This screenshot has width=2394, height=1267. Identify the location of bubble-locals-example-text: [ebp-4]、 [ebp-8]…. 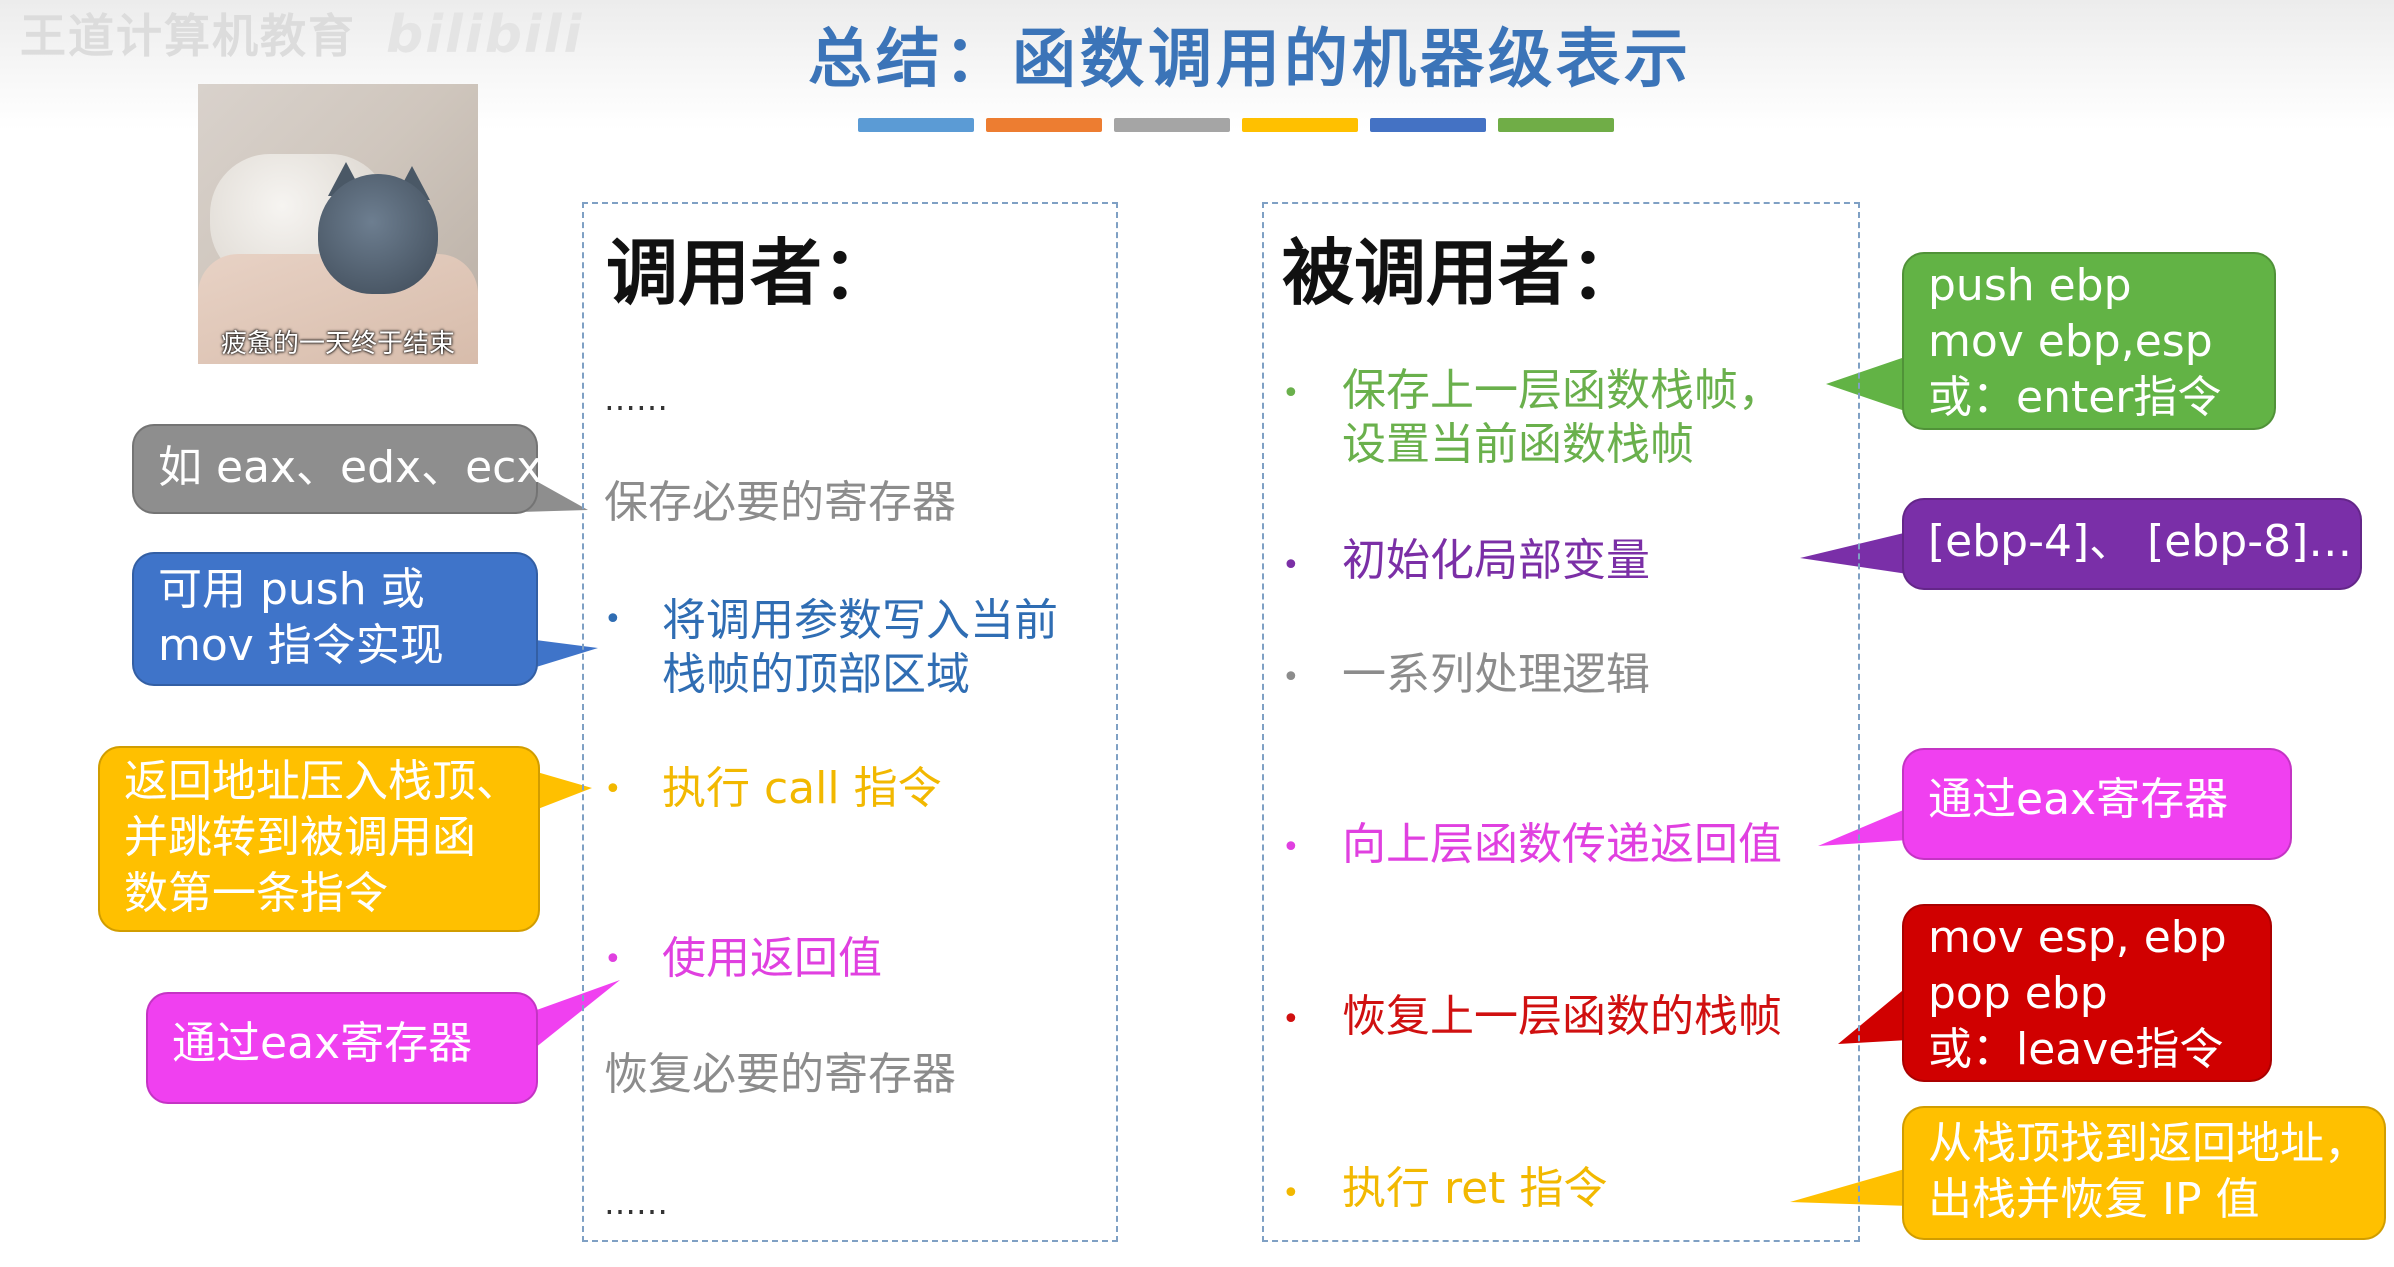
(2140, 541).